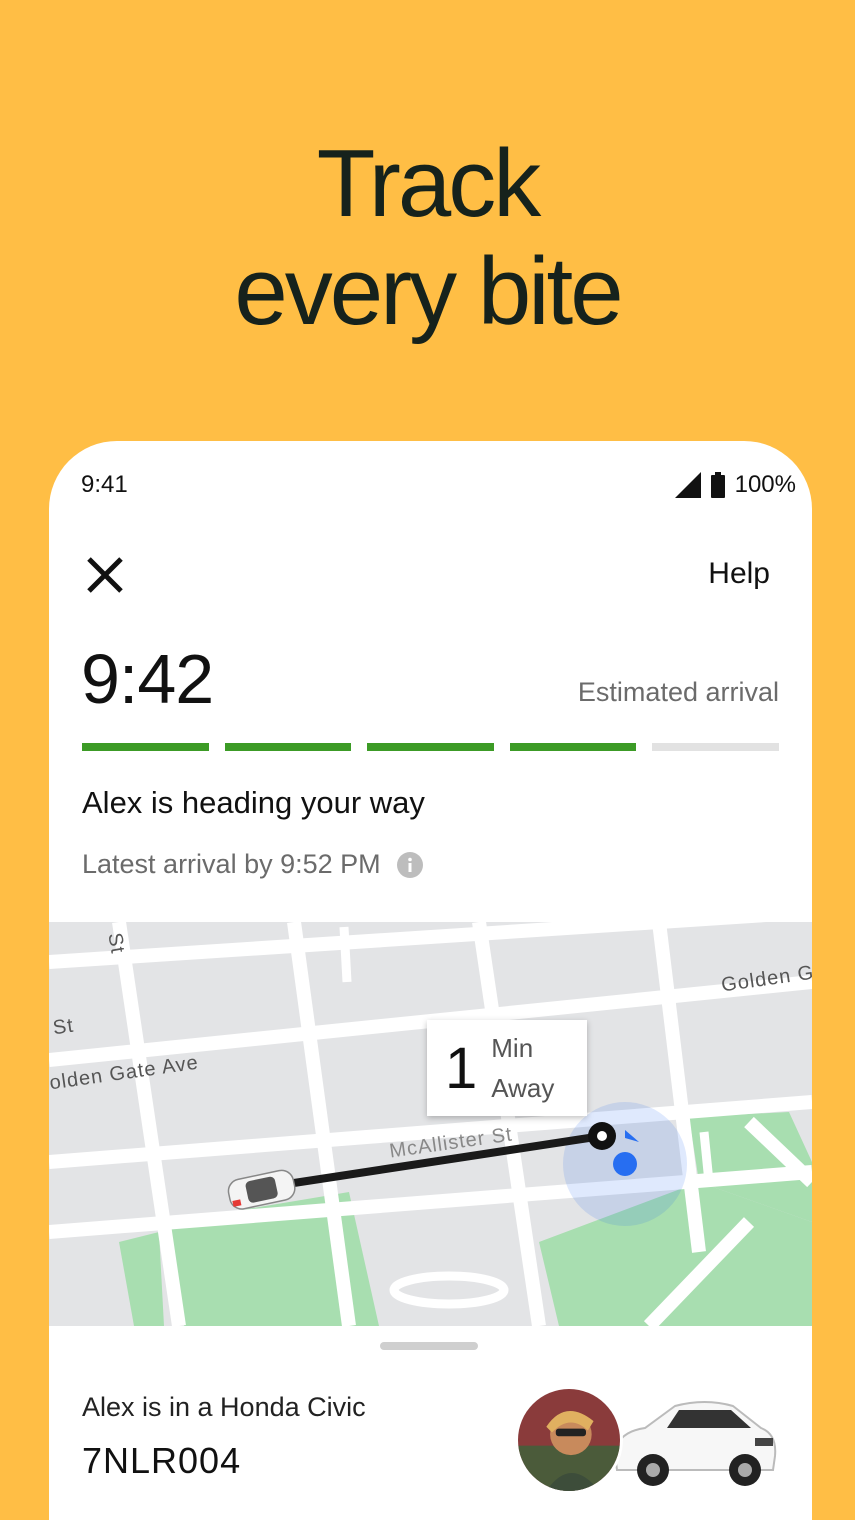 This screenshot has height=1520, width=855. I want to click on eta-time: 9:42, so click(147, 679).